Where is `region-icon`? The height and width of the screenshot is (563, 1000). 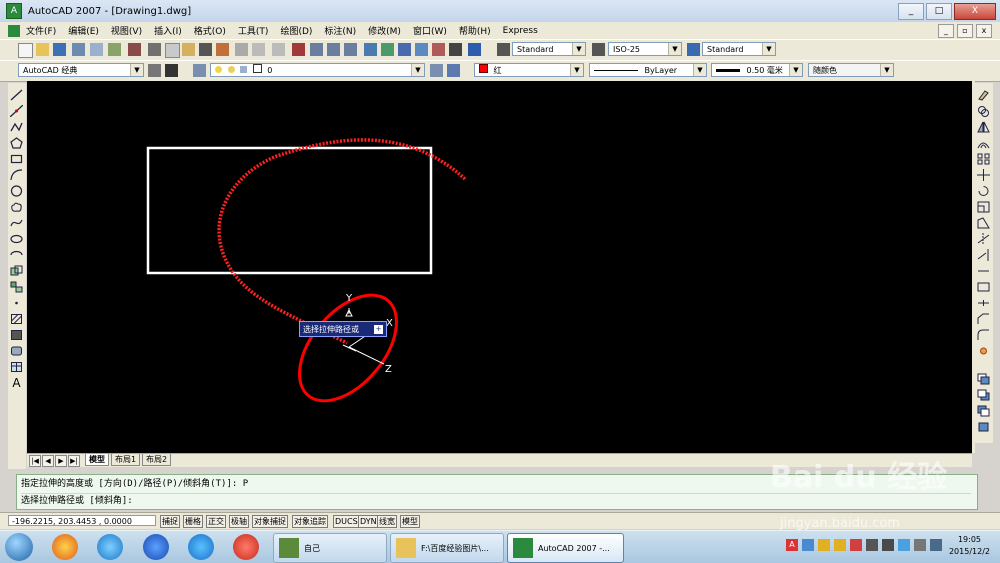
region-icon is located at coordinates (16, 351).